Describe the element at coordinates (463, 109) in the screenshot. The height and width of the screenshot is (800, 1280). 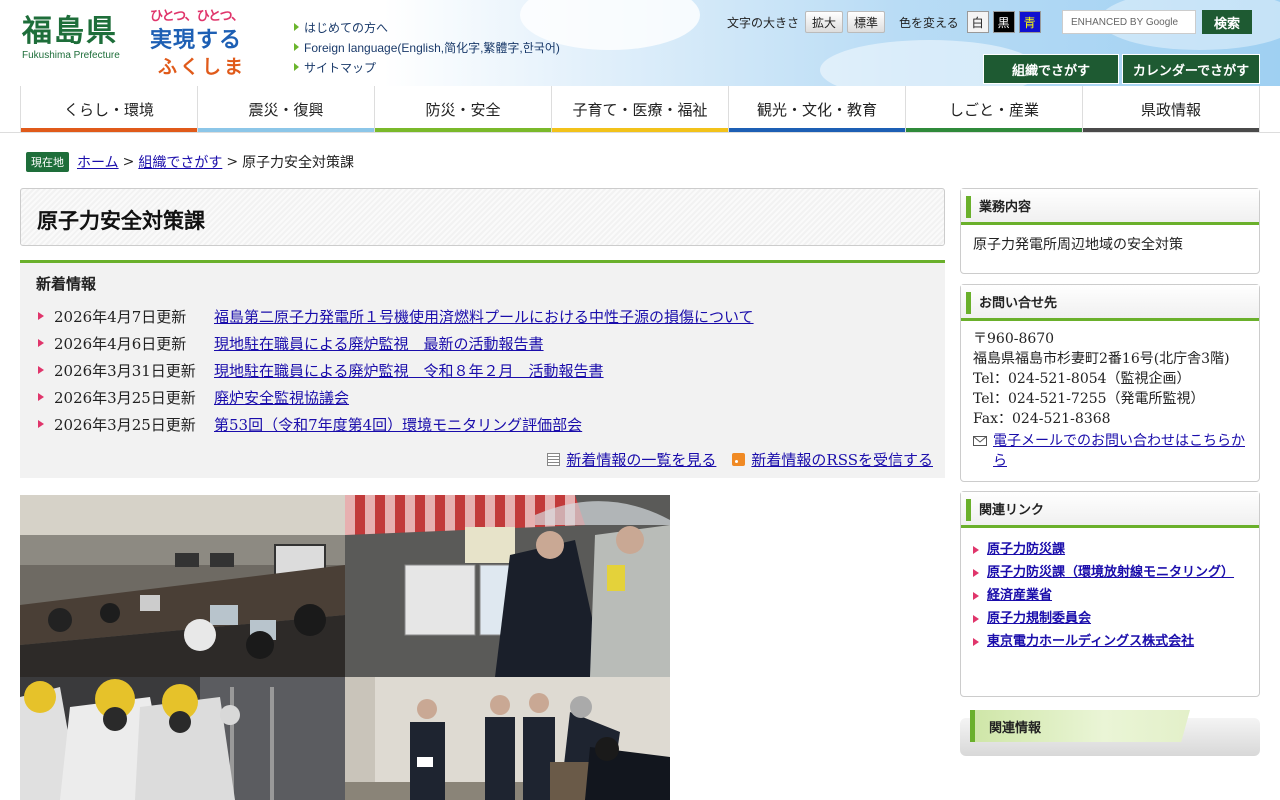
I see `gnav-safety: 防災・安全` at that location.